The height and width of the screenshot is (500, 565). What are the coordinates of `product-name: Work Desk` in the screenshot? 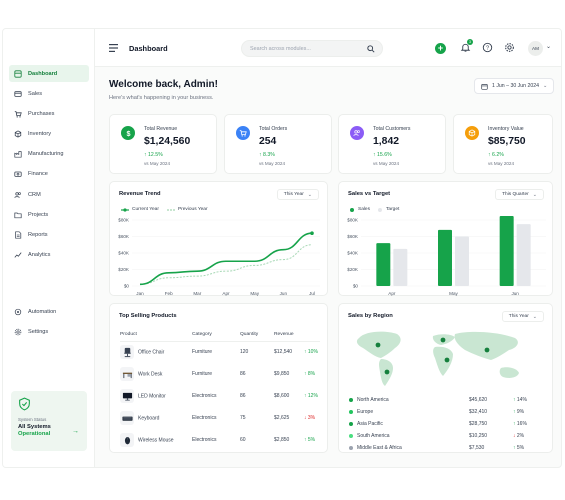 It's located at (150, 374).